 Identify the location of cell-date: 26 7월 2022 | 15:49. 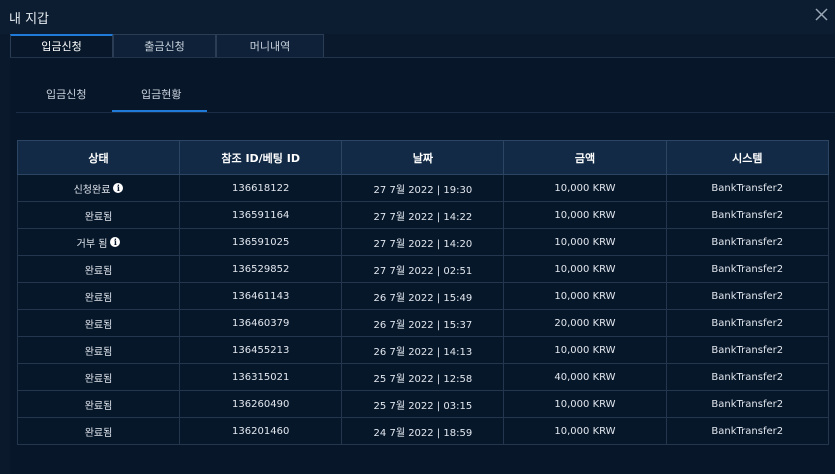
(423, 296).